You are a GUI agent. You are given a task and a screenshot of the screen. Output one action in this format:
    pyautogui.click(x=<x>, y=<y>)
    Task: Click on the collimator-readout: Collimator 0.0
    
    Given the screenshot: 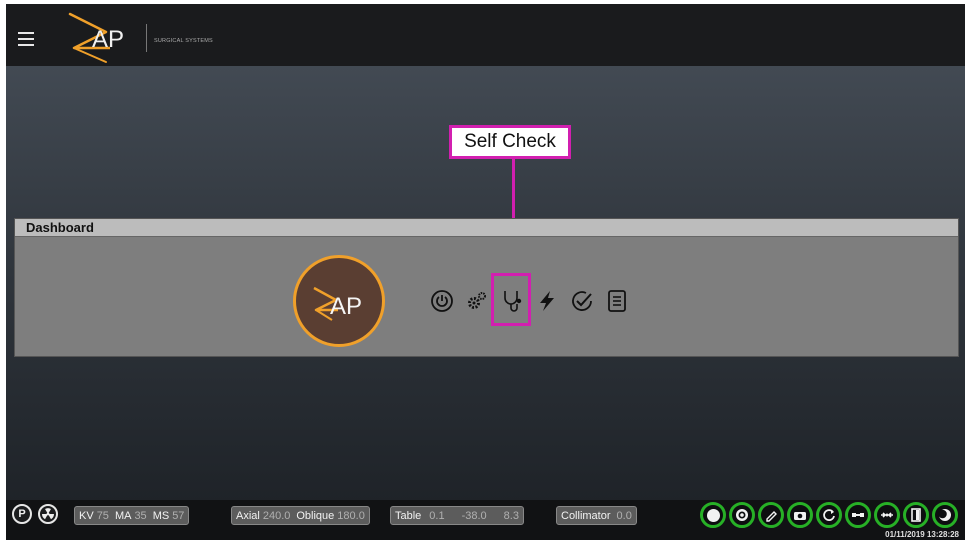 What is the action you would take?
    pyautogui.click(x=596, y=515)
    